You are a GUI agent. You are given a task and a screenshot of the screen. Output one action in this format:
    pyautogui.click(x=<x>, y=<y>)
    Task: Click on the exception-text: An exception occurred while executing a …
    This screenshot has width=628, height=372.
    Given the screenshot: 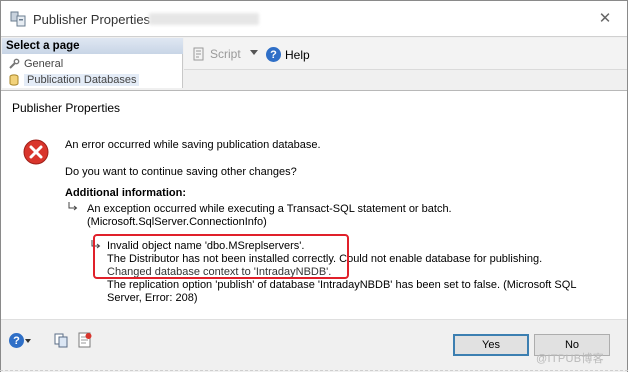 What is the action you would take?
    pyautogui.click(x=269, y=209)
    